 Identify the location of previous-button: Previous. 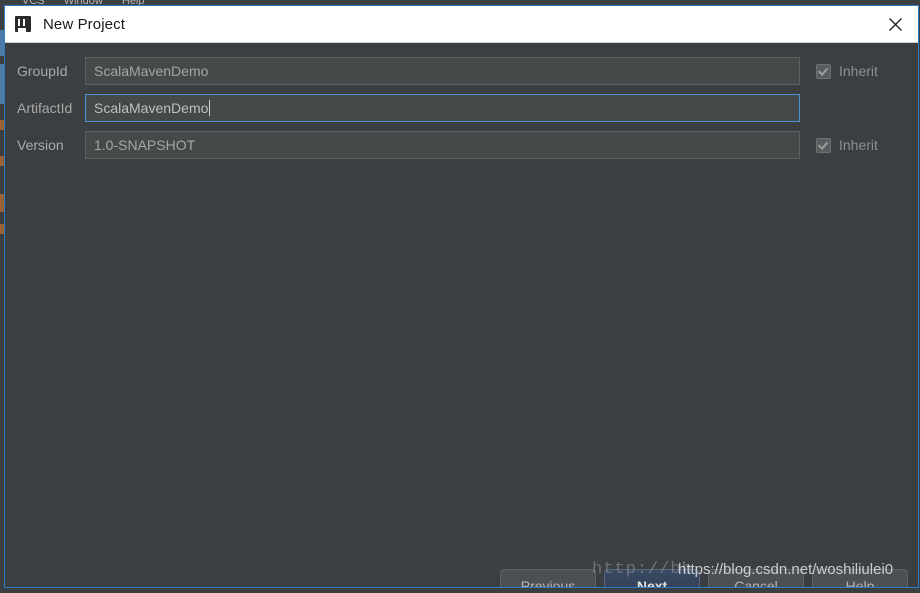
(548, 578).